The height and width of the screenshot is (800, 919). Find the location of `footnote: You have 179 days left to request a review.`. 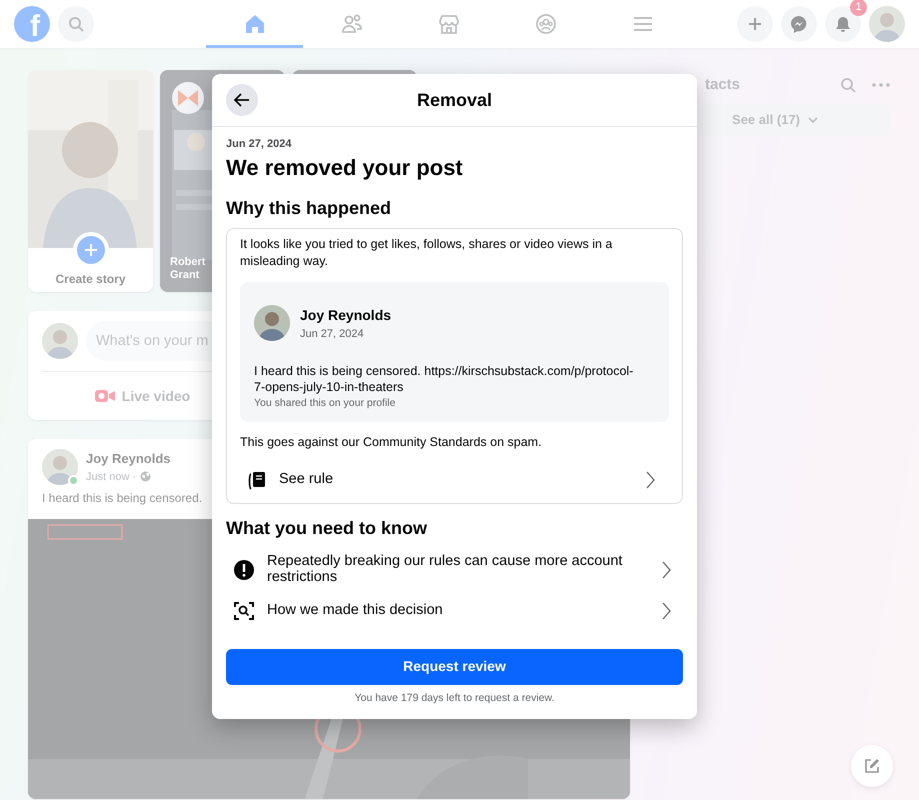

footnote: You have 179 days left to request a review. is located at coordinates (455, 698).